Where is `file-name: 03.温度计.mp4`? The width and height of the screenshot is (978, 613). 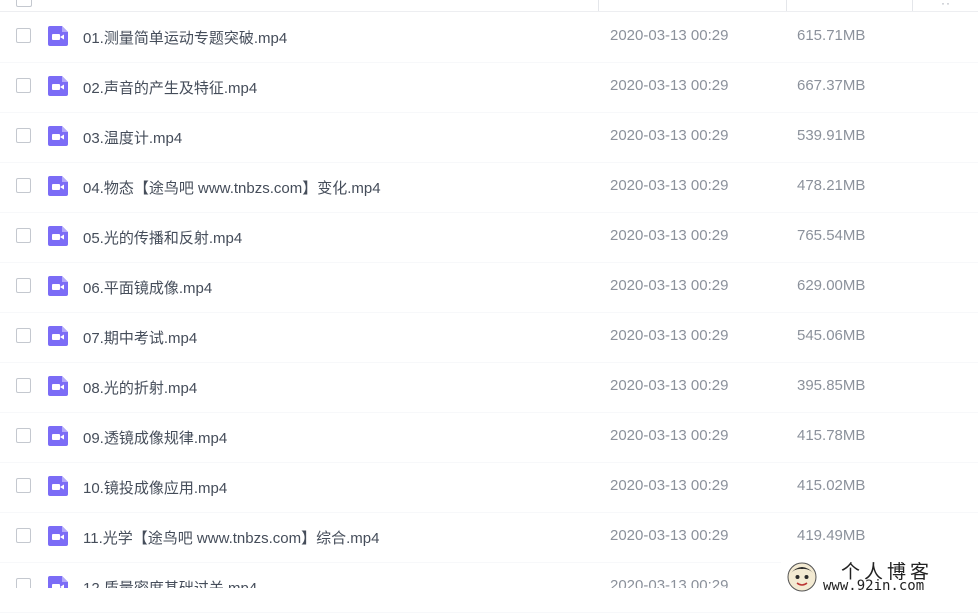
file-name: 03.温度计.mp4 is located at coordinates (132, 137).